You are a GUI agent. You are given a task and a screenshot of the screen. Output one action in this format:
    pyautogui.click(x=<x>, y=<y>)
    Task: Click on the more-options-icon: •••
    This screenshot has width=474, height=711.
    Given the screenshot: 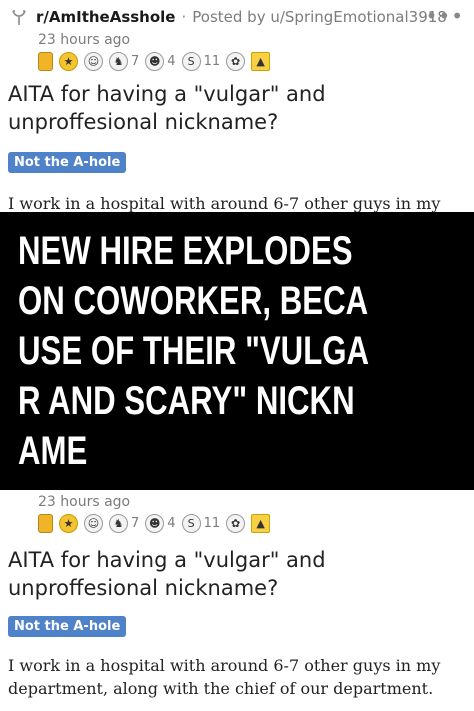 What is the action you would take?
    pyautogui.click(x=445, y=16)
    